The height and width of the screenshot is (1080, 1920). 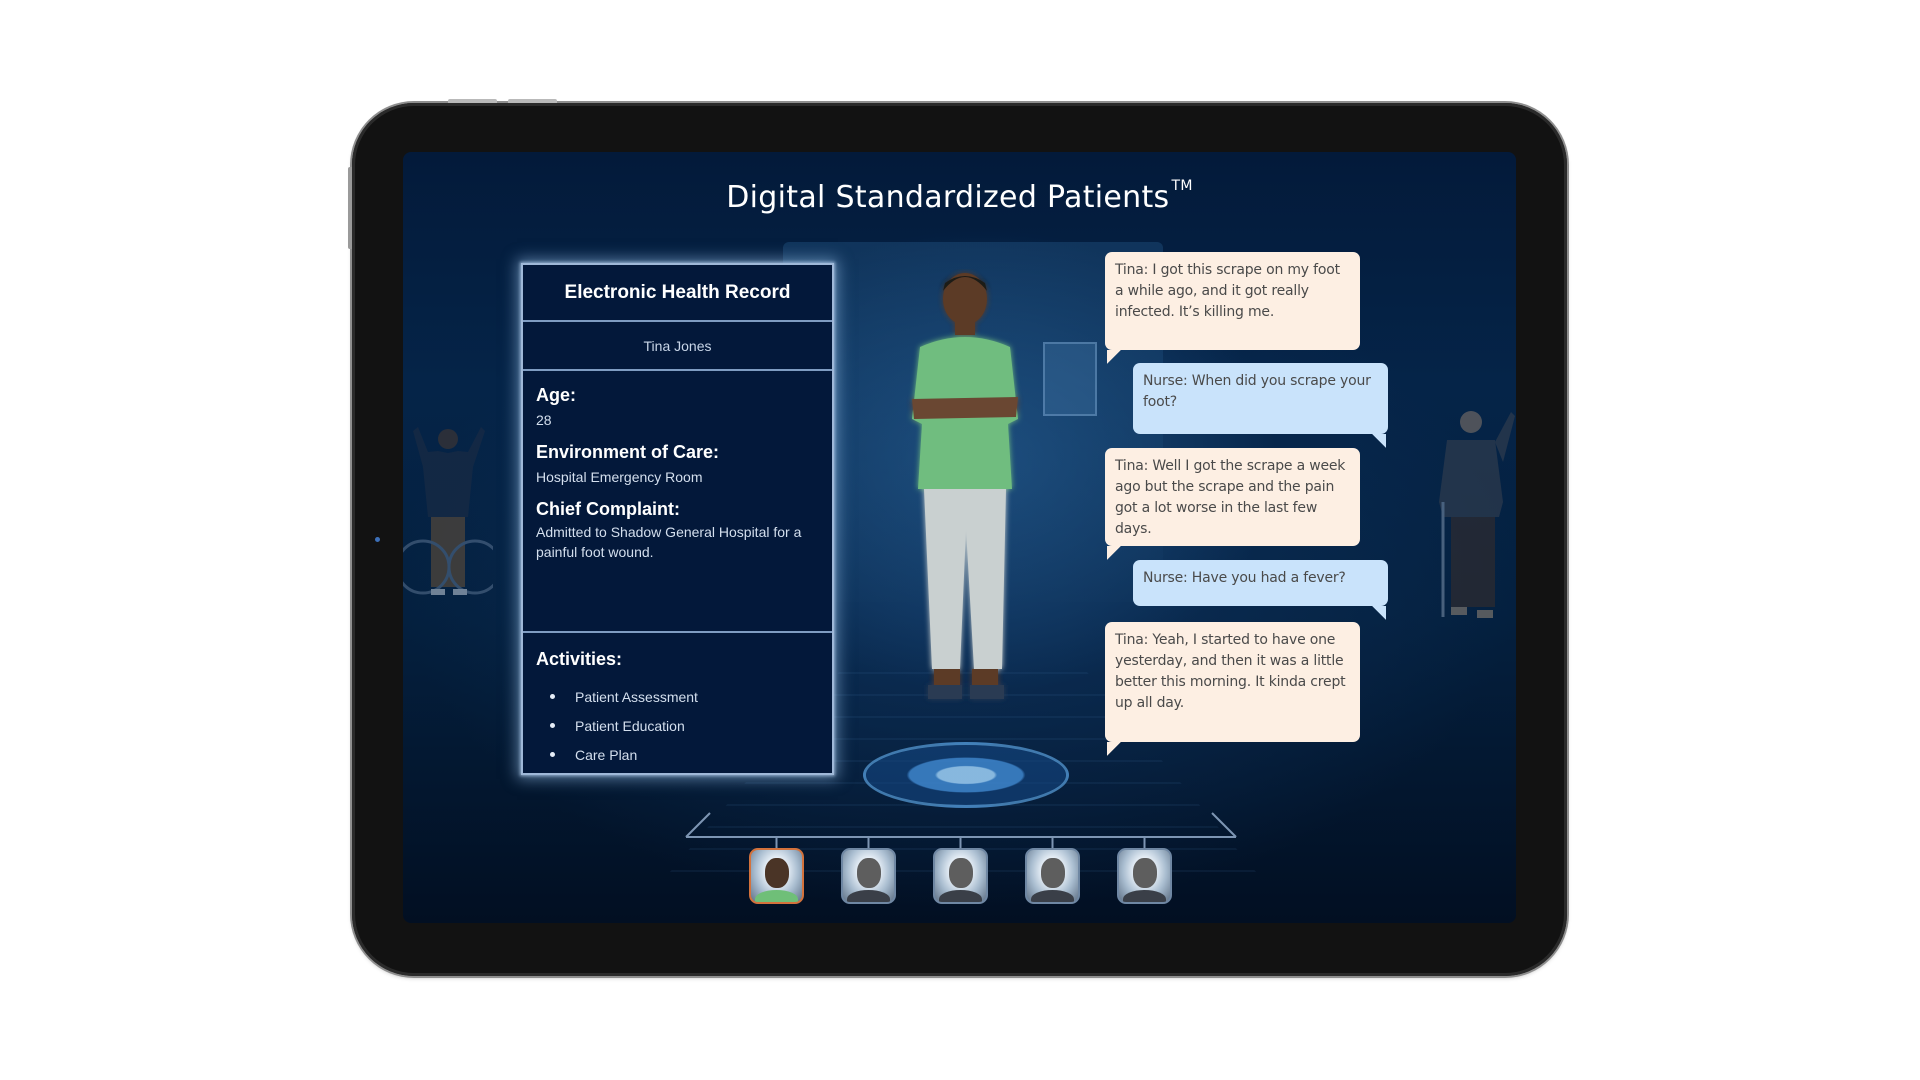 I want to click on wall-monitor, so click(x=1070, y=379).